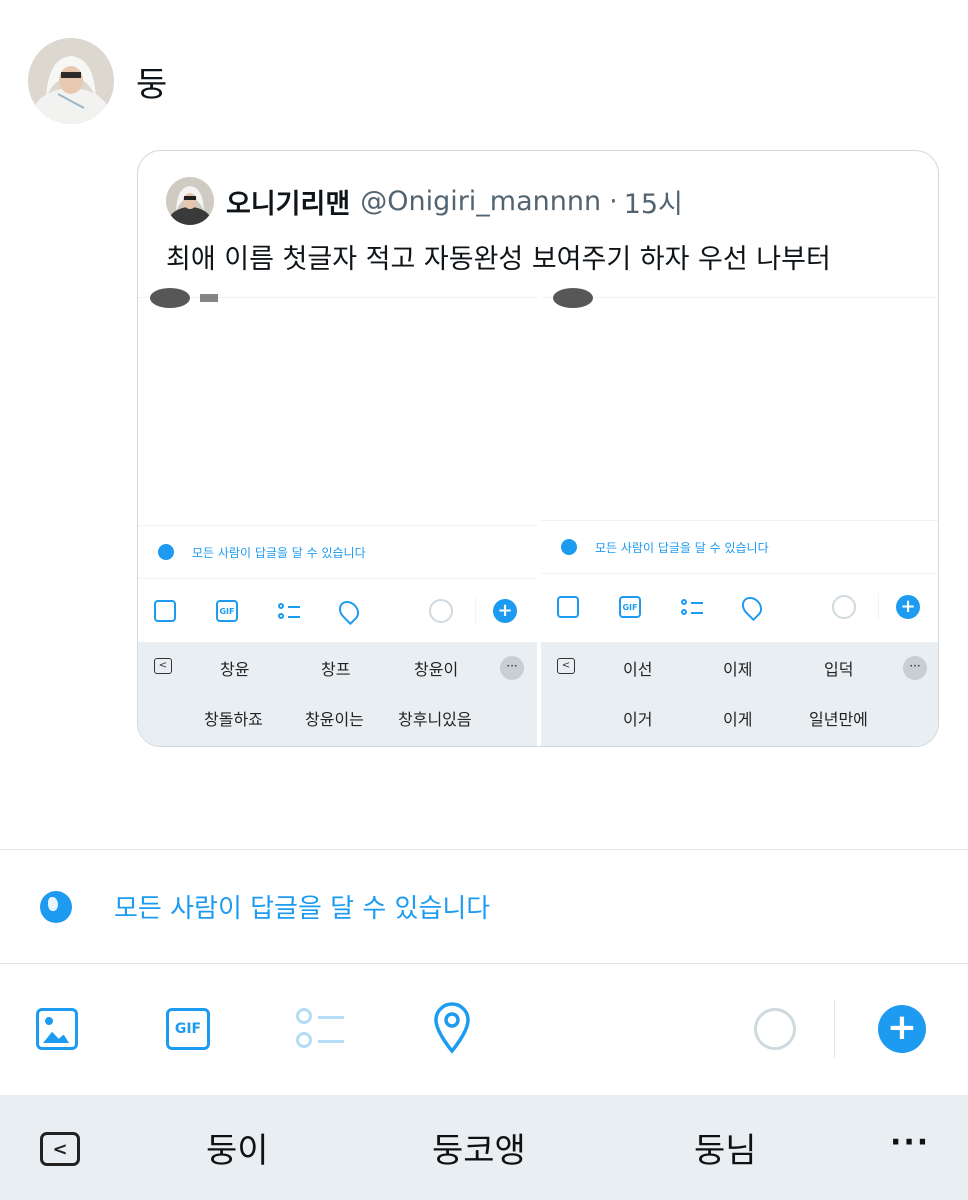  What do you see at coordinates (436, 669) in the screenshot?
I see `suggestion-word: 창윤이` at bounding box center [436, 669].